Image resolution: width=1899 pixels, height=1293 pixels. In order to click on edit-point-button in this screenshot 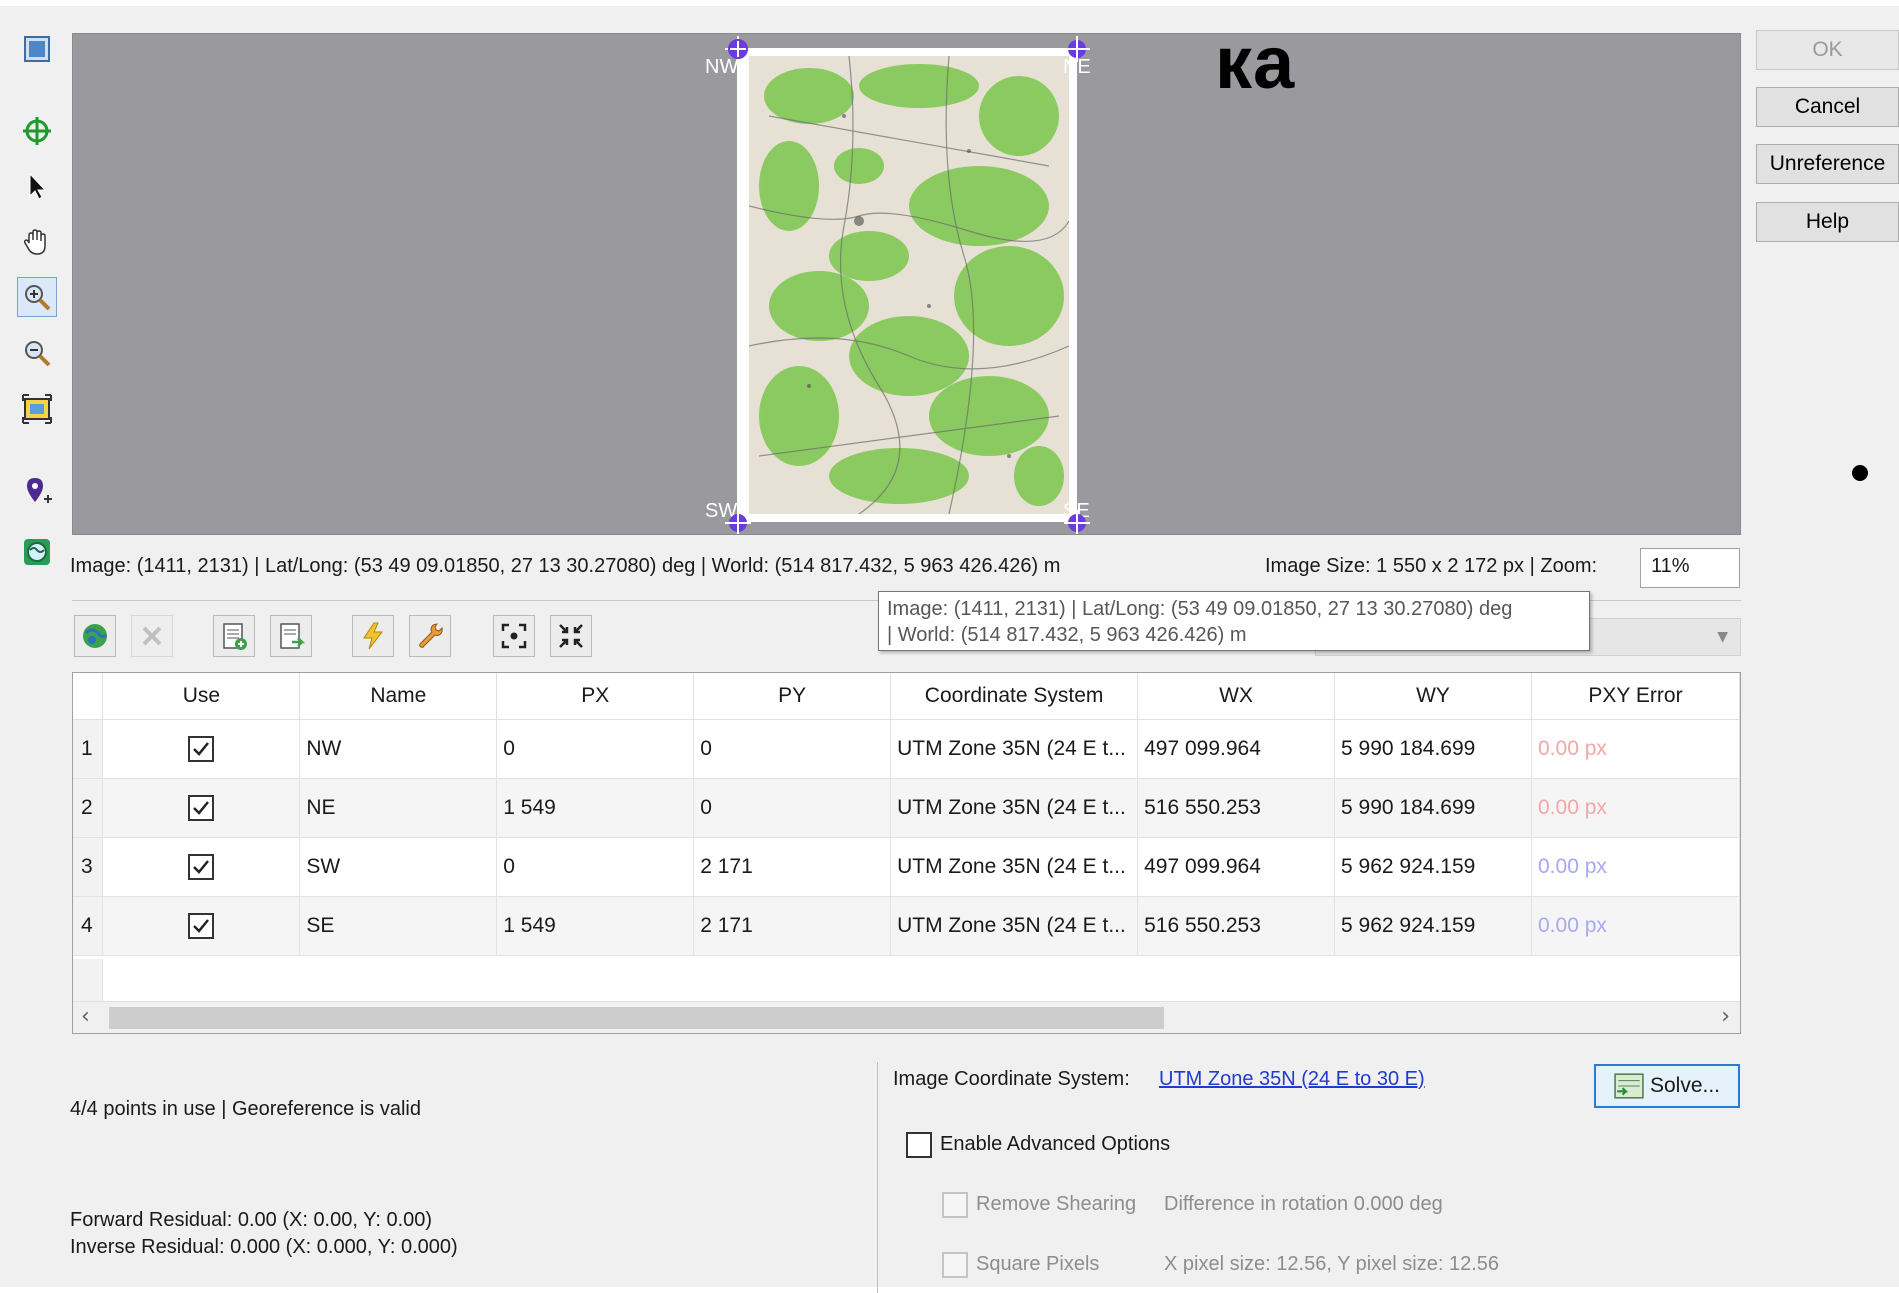, I will do `click(430, 636)`.